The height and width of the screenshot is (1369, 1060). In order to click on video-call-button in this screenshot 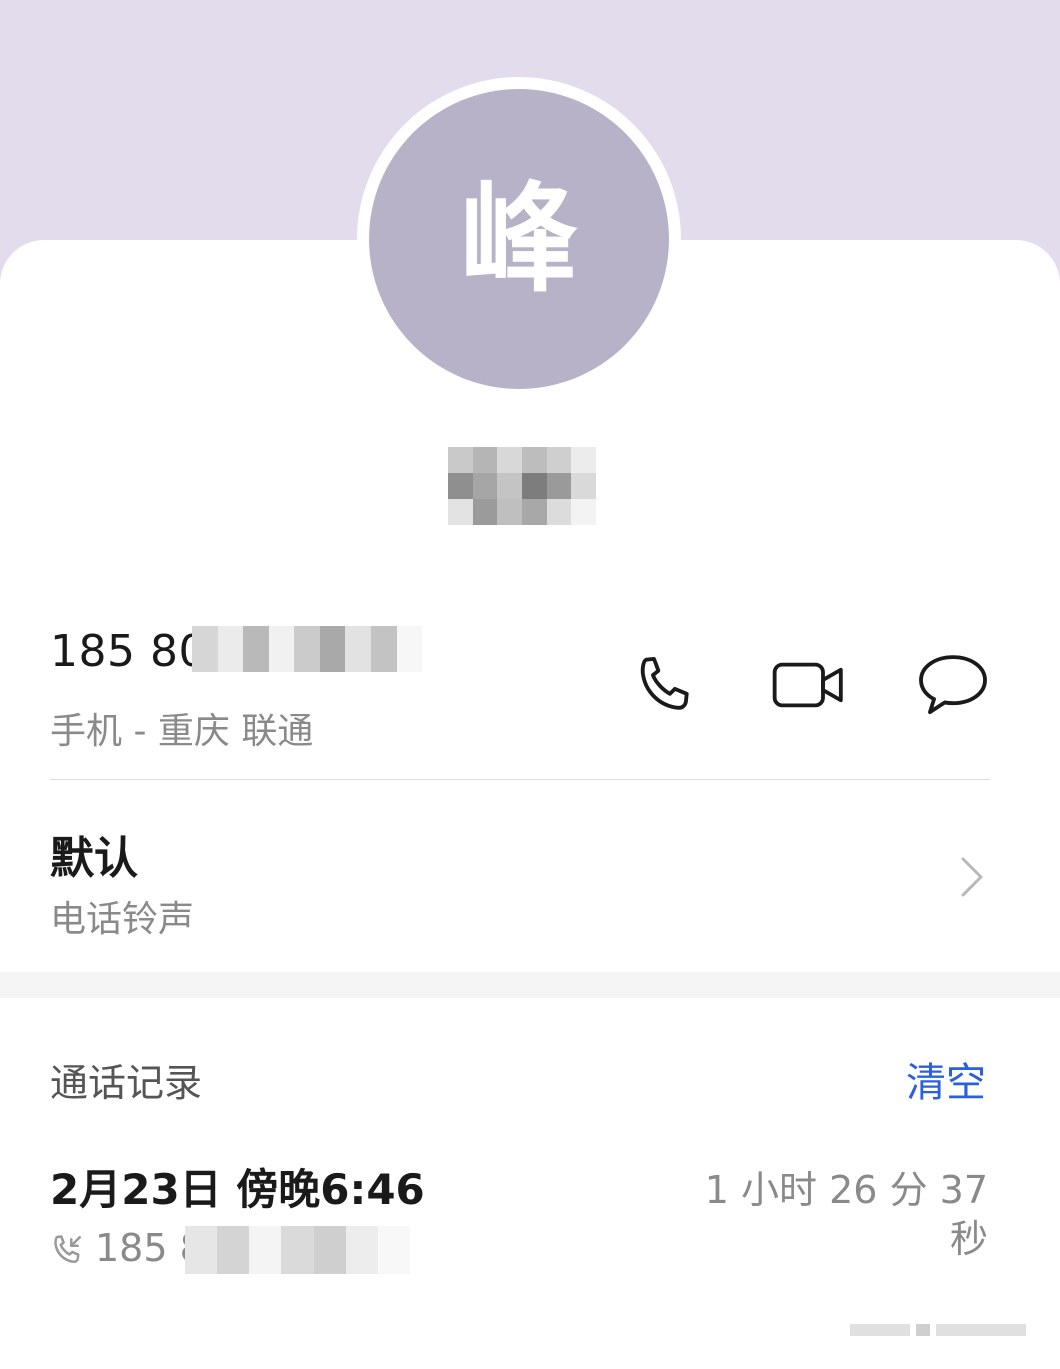, I will do `click(809, 685)`.